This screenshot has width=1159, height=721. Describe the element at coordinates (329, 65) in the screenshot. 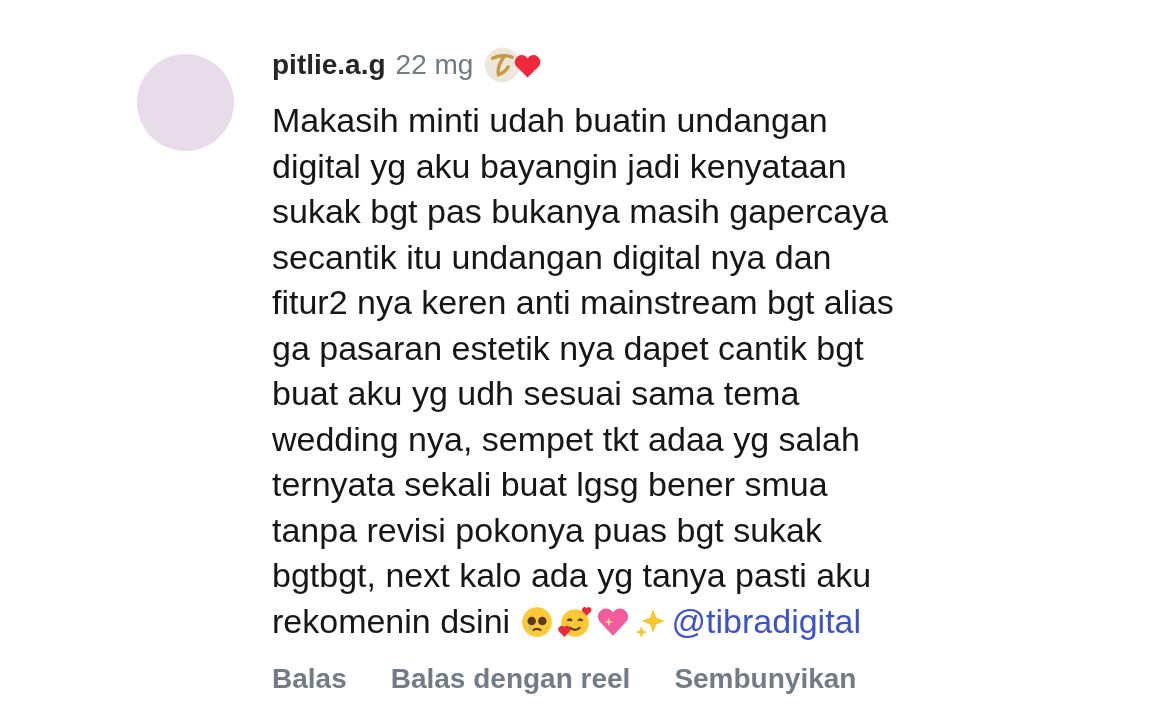

I see `username: pitlie.a.g` at that location.